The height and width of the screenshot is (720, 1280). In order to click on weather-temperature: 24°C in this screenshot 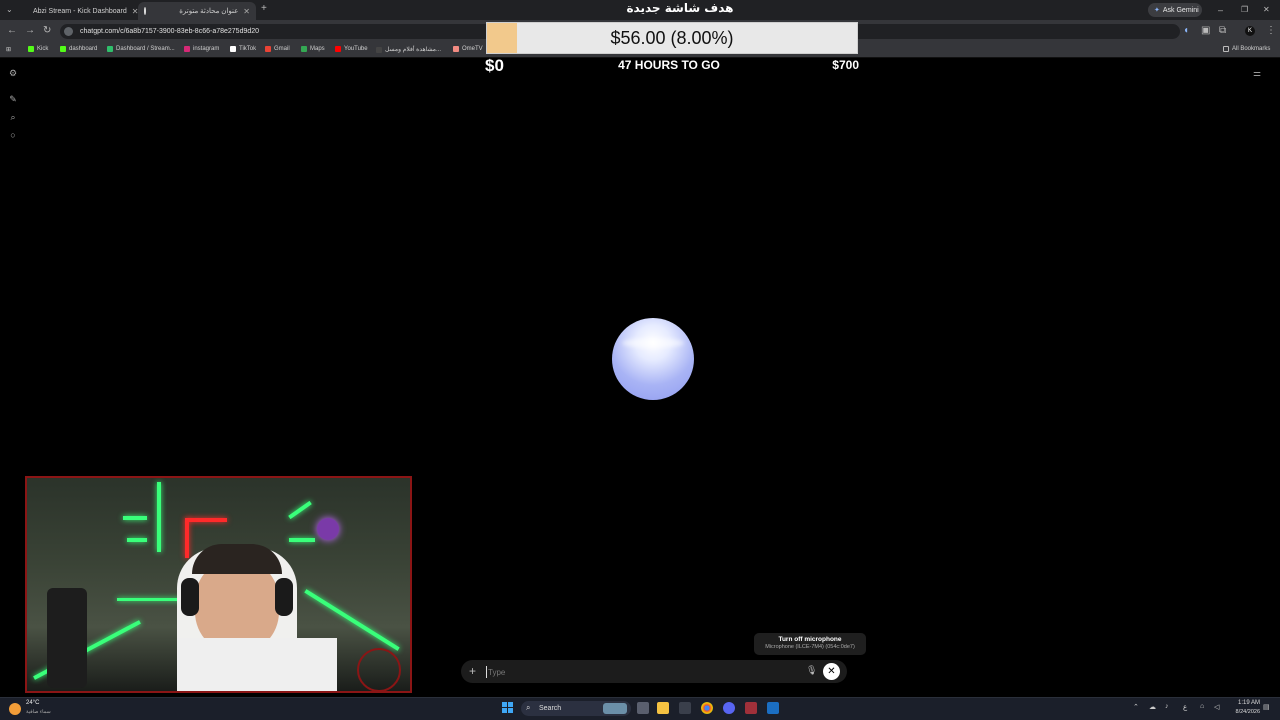, I will do `click(33, 703)`.